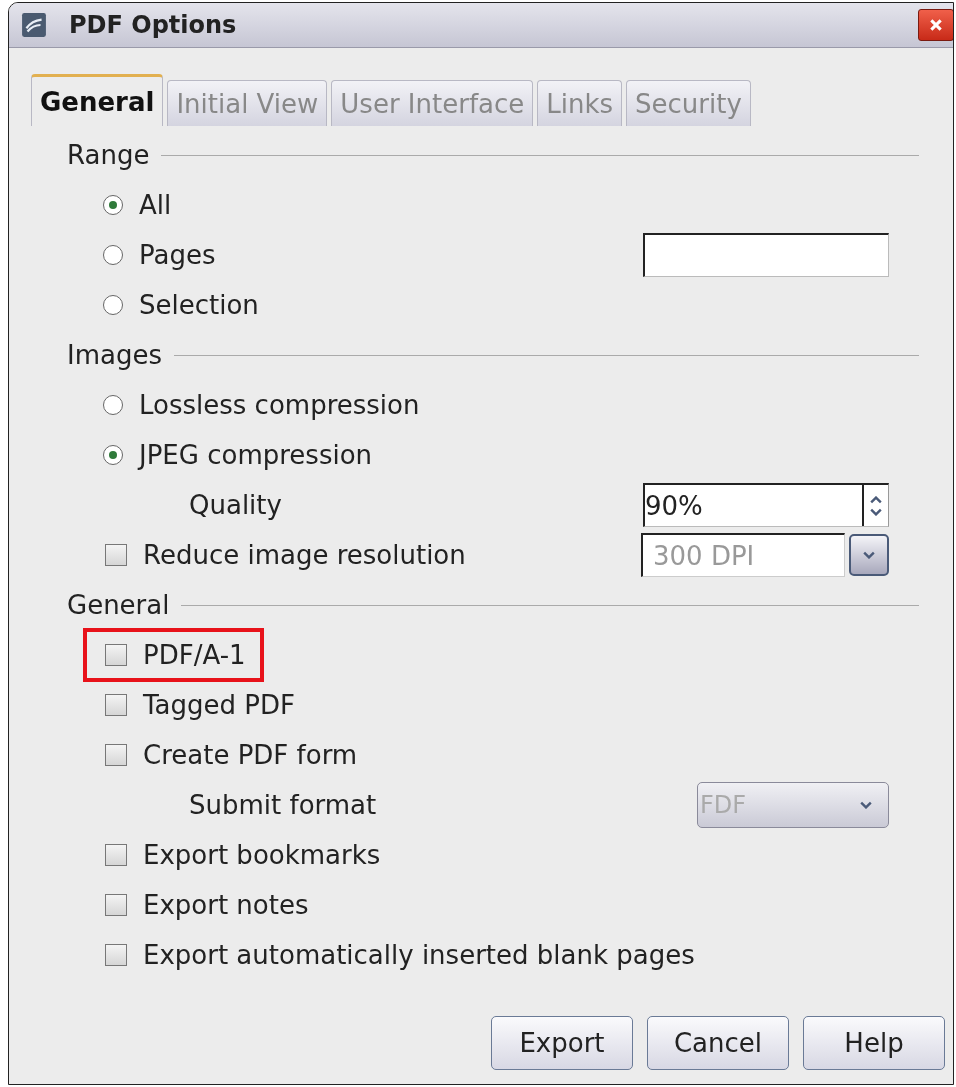  Describe the element at coordinates (688, 103) in the screenshot. I see `tab: Security` at that location.